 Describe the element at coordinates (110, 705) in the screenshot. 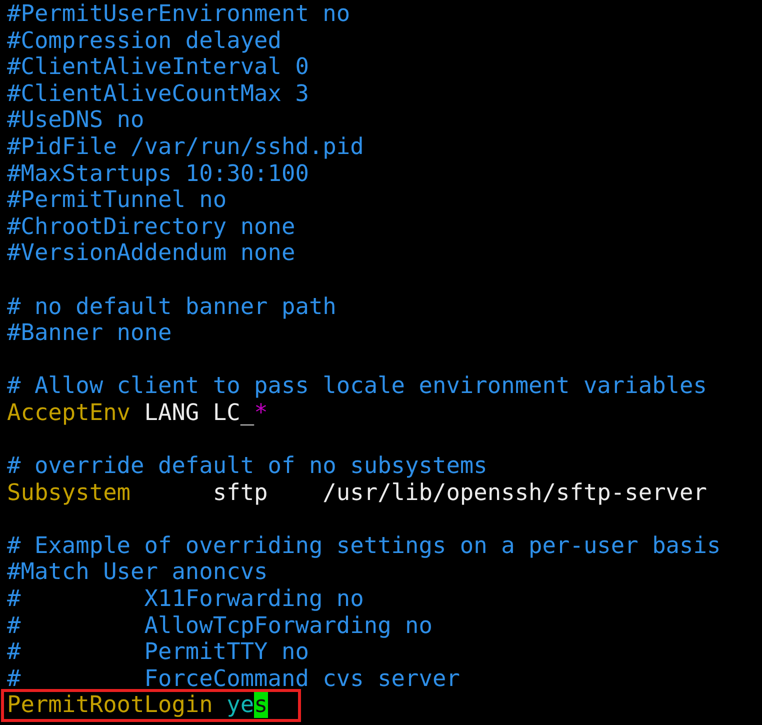

I see `config-keyword: PermitRootLogin` at that location.